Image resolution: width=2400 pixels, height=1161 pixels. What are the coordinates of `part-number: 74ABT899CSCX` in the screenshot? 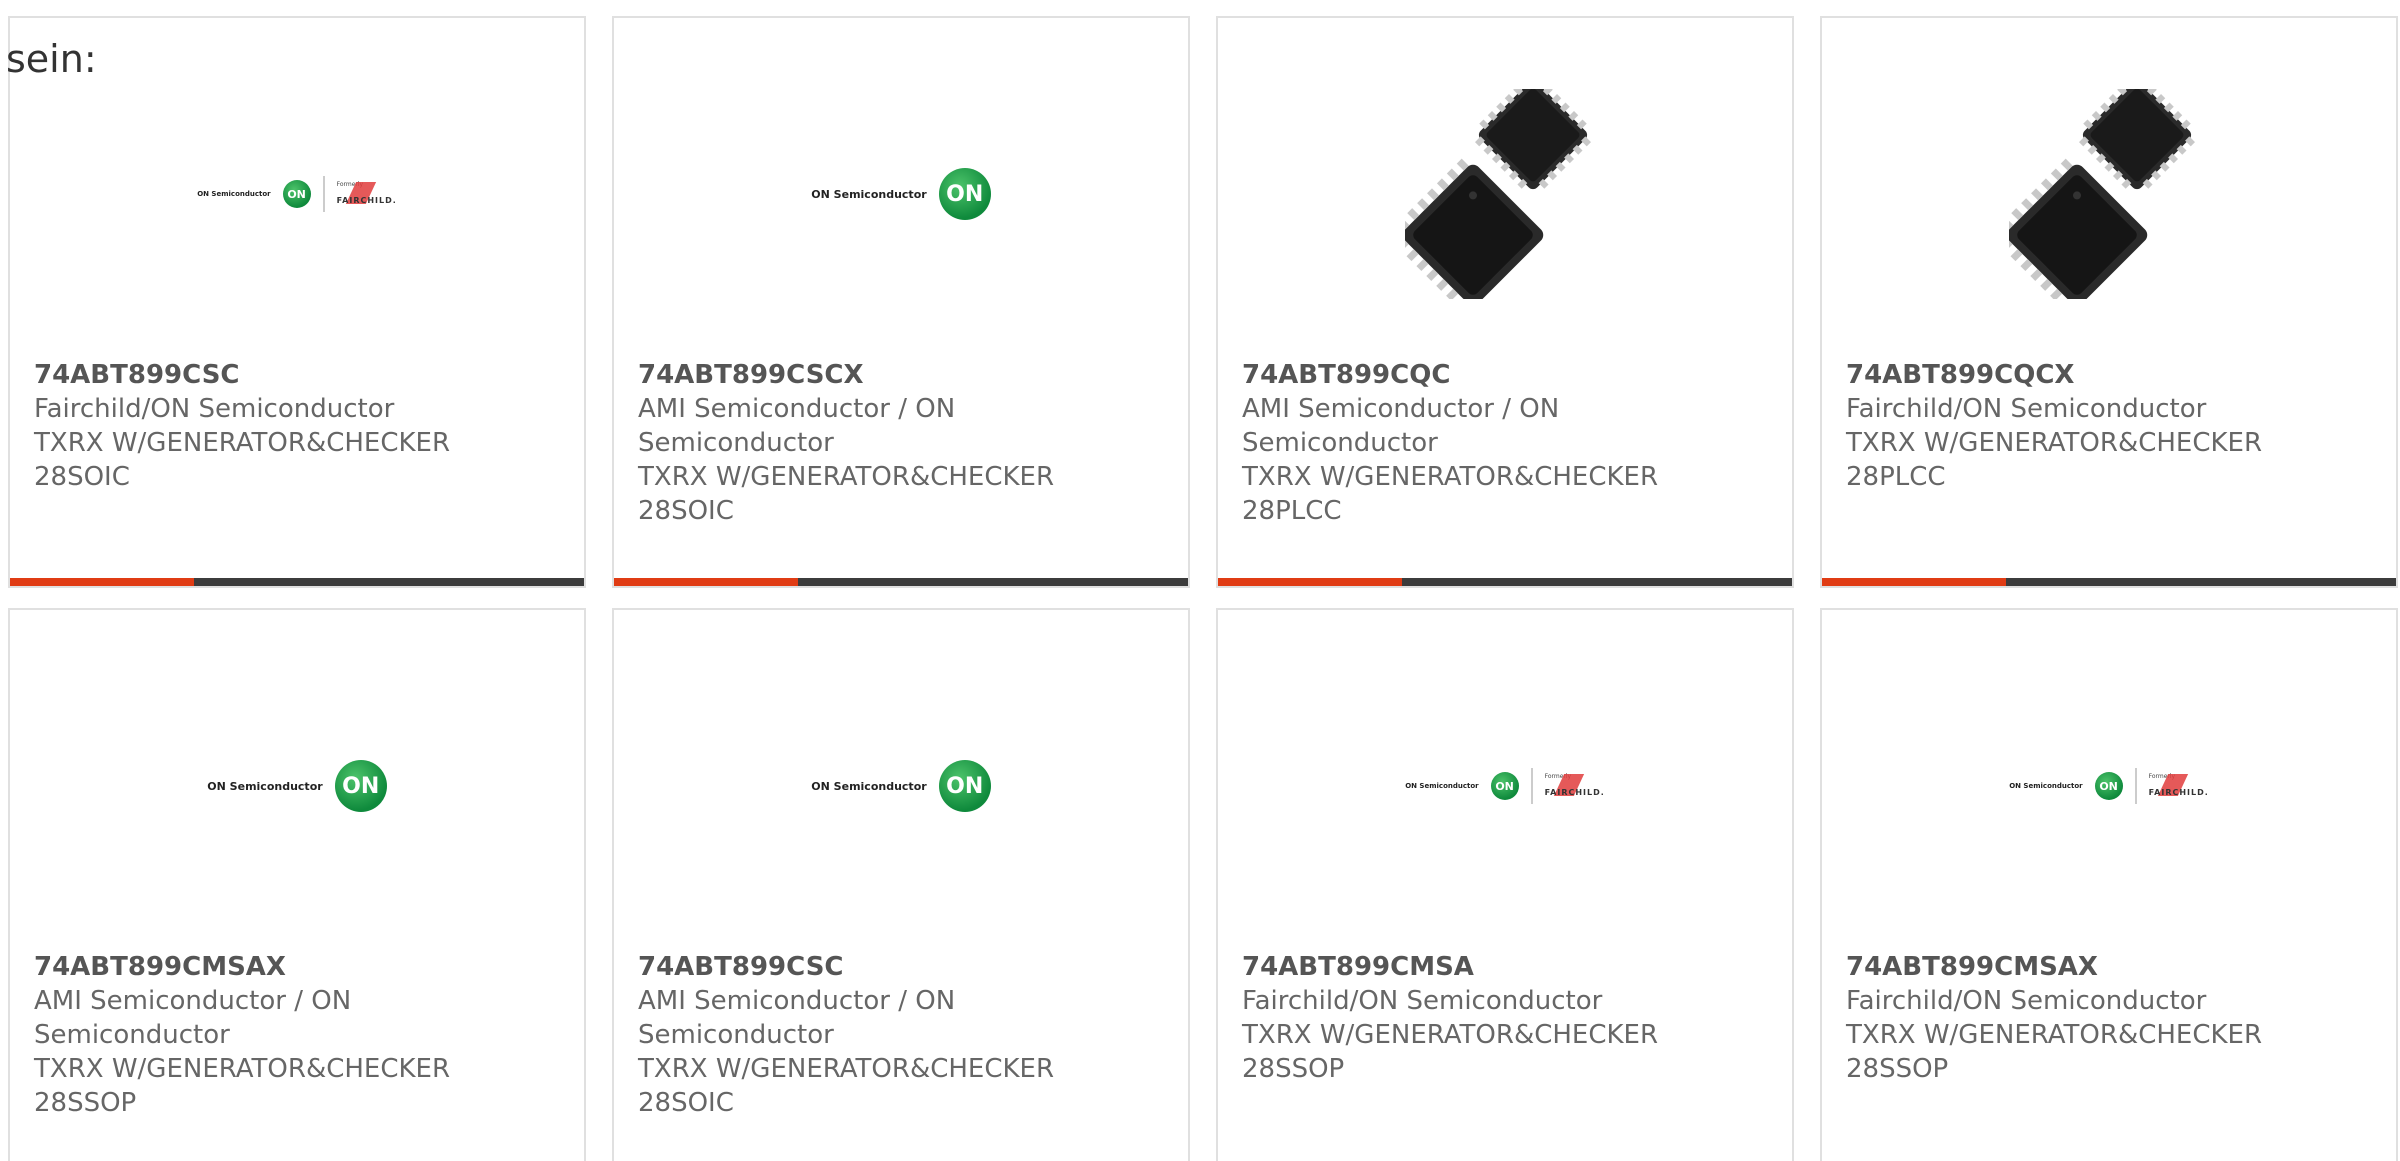 It's located at (901, 375).